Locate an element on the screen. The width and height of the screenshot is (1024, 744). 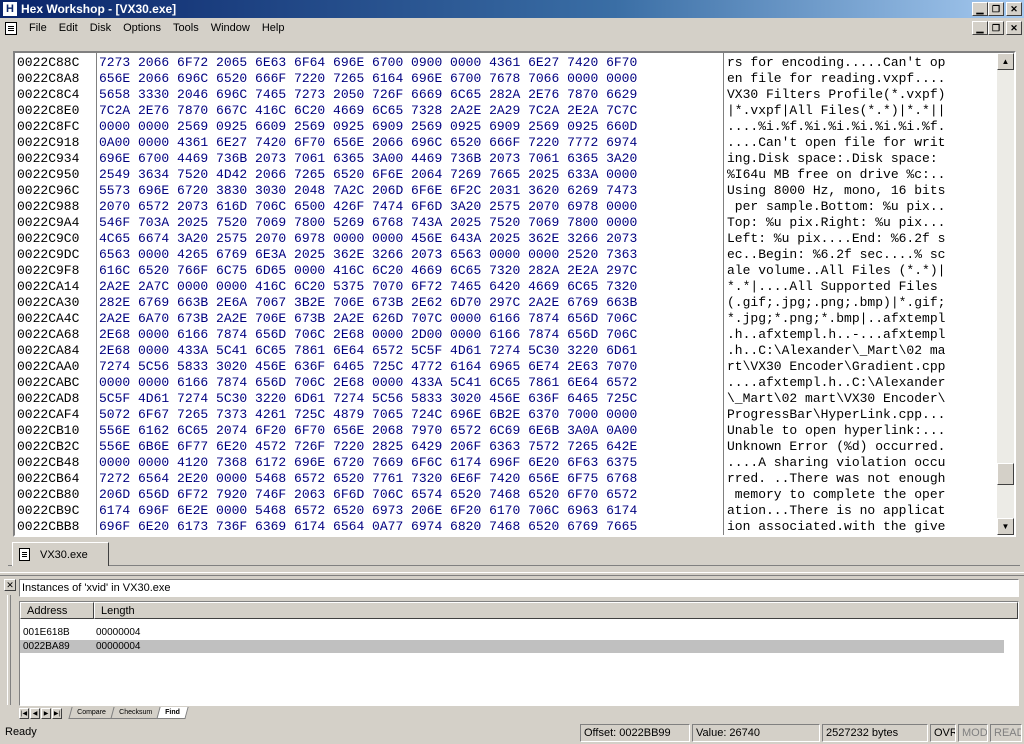
menu-file: File is located at coordinates (38, 28).